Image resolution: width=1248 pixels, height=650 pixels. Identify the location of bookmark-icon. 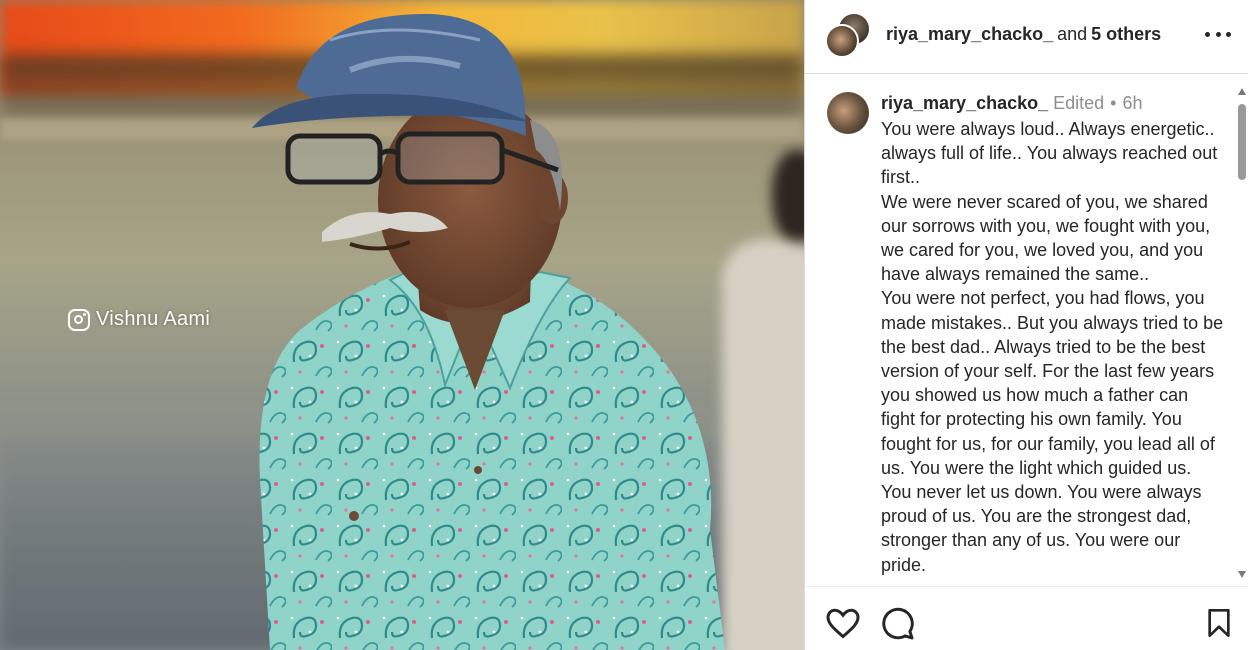
(1219, 623).